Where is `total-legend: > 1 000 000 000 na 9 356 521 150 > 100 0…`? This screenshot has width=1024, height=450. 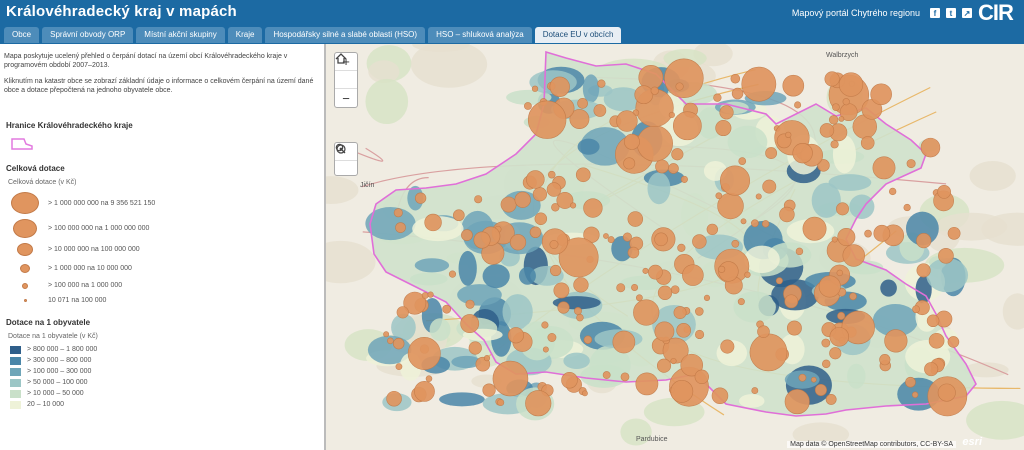
total-legend: > 1 000 000 000 na 9 356 521 150 > 100 0… is located at coordinates (162, 249).